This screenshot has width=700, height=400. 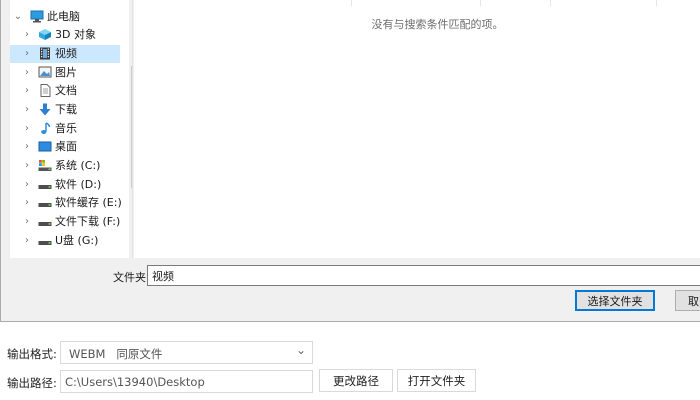 What do you see at coordinates (131, 277) in the screenshot?
I see `folder-label: 文件夹:` at bounding box center [131, 277].